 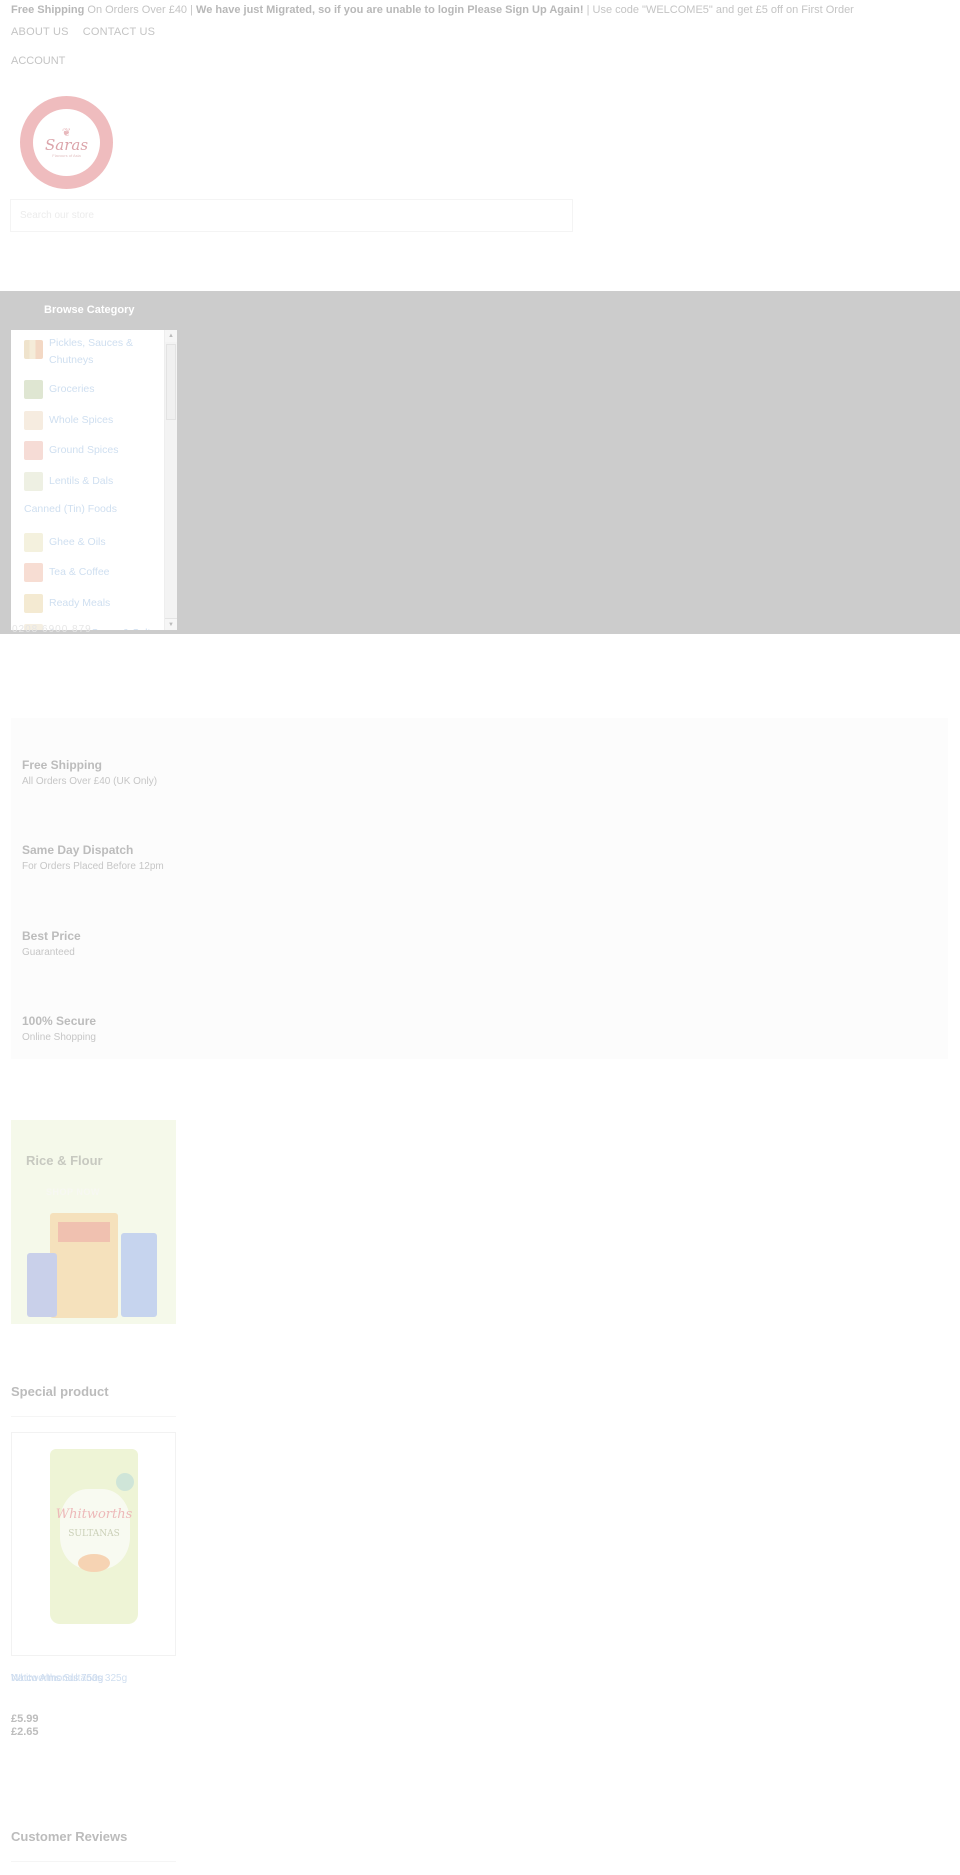 I want to click on price-sale: £2.65, so click(x=25, y=1732).